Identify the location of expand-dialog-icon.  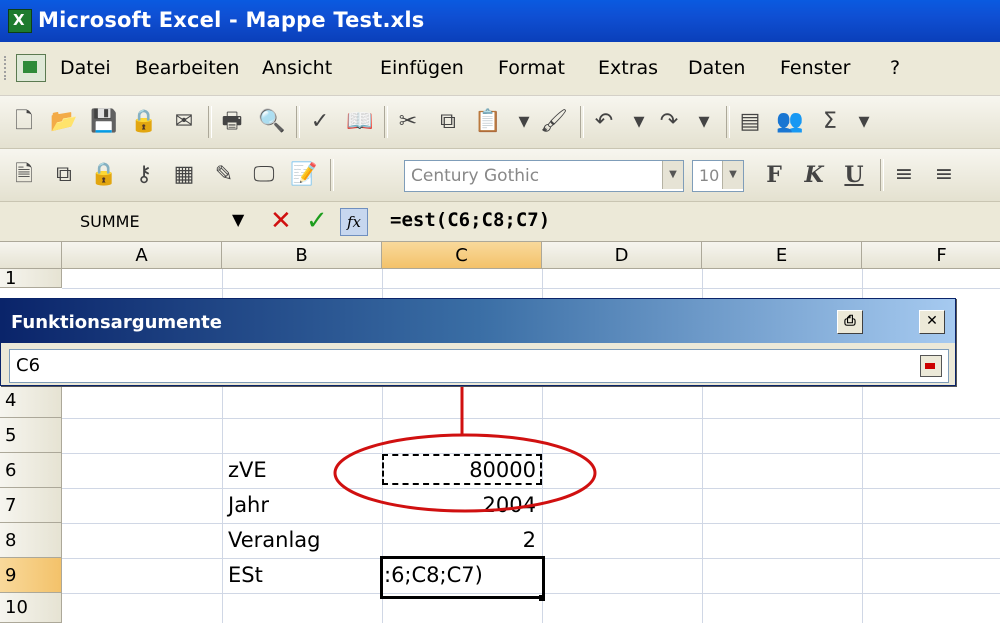
(931, 366).